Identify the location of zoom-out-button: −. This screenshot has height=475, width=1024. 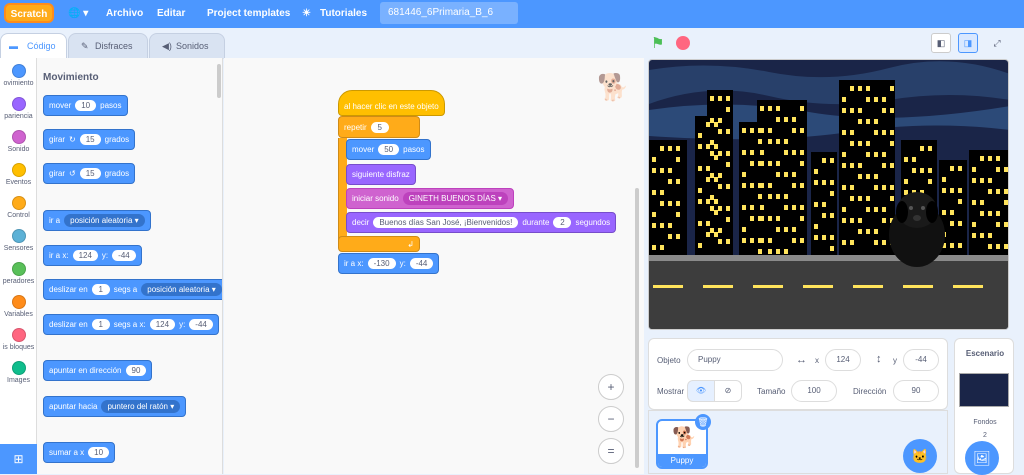
(611, 419).